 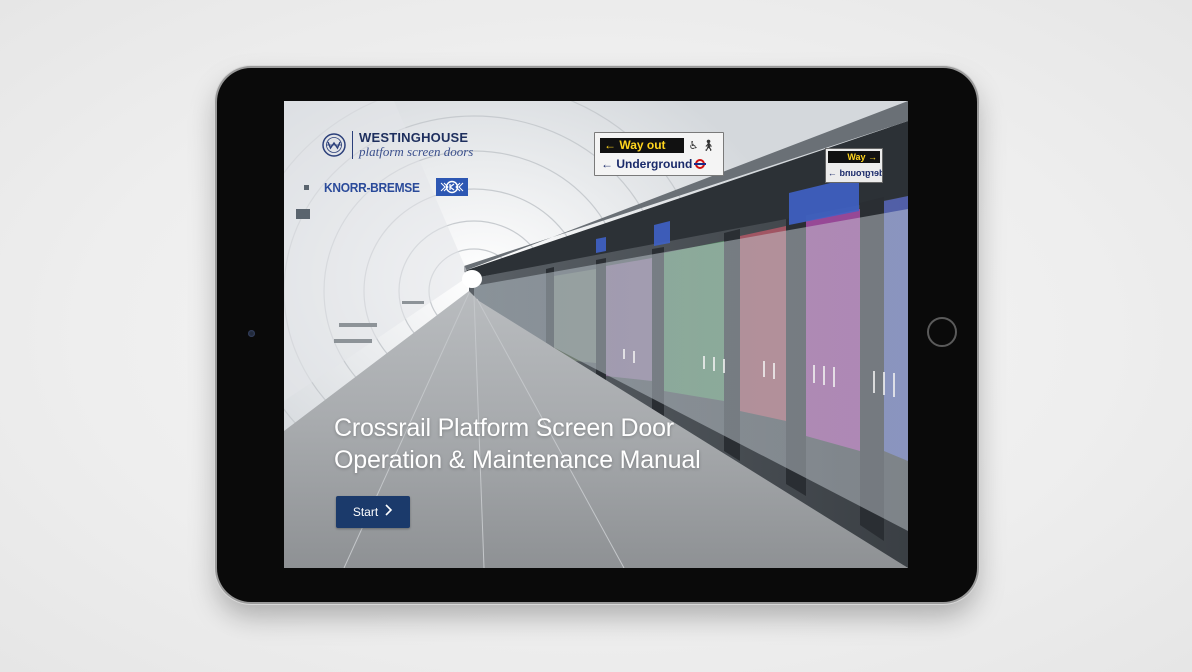 What do you see at coordinates (642, 145) in the screenshot?
I see `way-out-label: ← Way out` at bounding box center [642, 145].